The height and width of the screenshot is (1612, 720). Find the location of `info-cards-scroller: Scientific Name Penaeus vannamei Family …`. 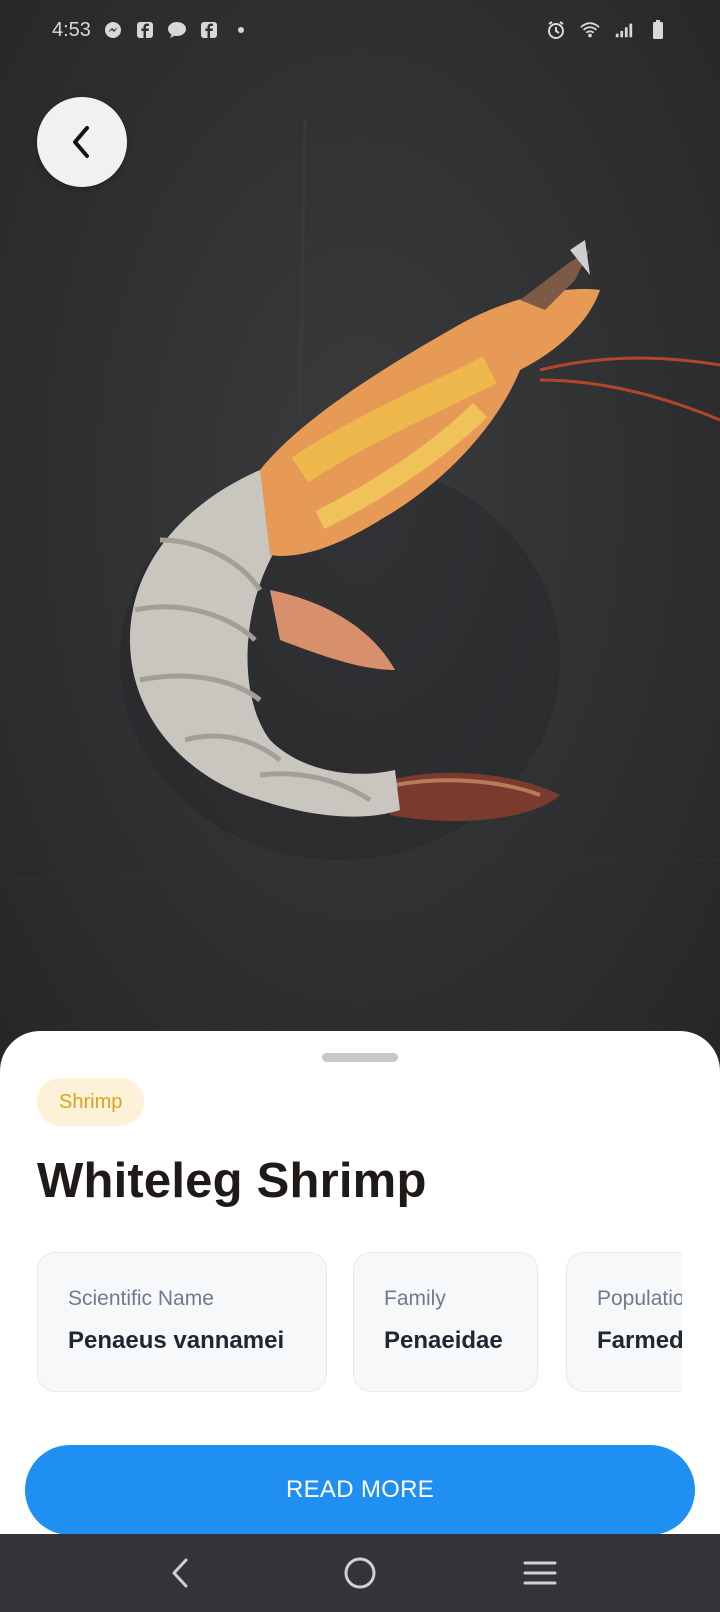

info-cards-scroller: Scientific Name Penaeus vannamei Family … is located at coordinates (359, 1323).